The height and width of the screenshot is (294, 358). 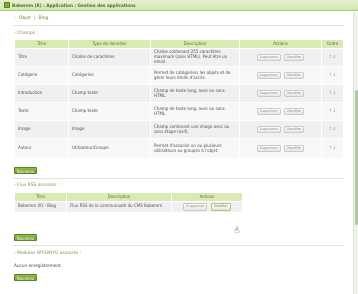 I want to click on field-title: Introduction, so click(x=41, y=93).